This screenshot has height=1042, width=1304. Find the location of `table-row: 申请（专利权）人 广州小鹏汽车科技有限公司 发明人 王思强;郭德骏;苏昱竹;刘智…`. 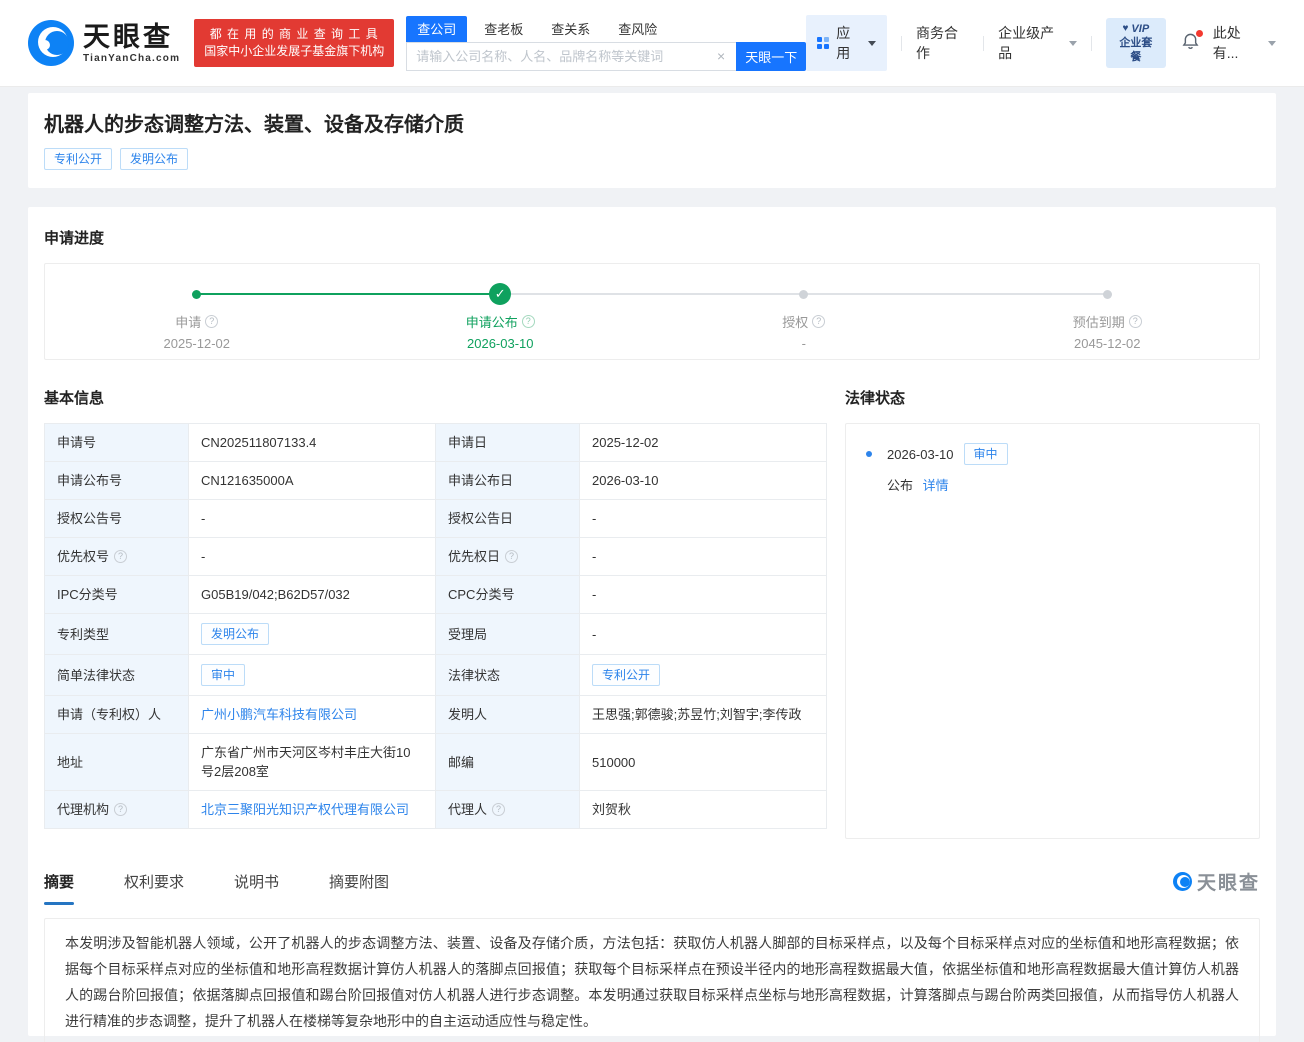

table-row: 申请（专利权）人 广州小鹏汽车科技有限公司 发明人 王思强;郭德骏;苏昱竹;刘智… is located at coordinates (435, 714).